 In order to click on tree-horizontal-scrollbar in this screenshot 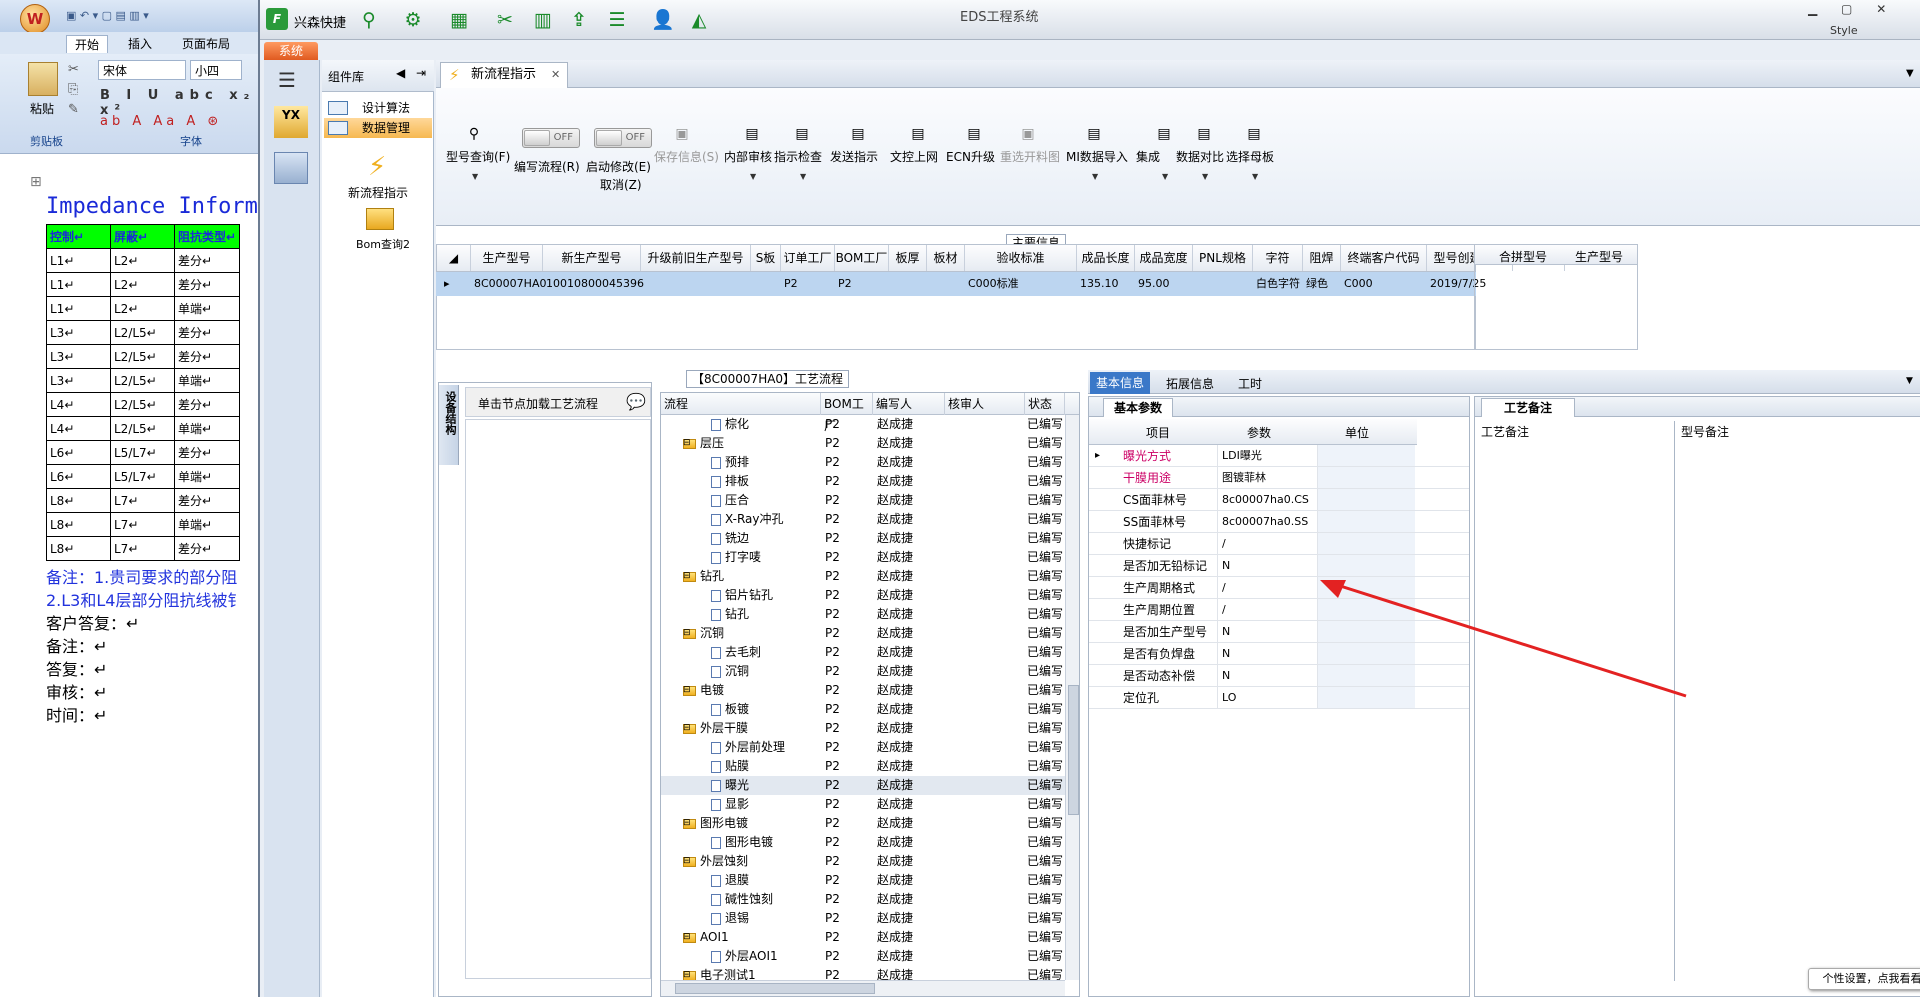, I will do `click(863, 988)`.